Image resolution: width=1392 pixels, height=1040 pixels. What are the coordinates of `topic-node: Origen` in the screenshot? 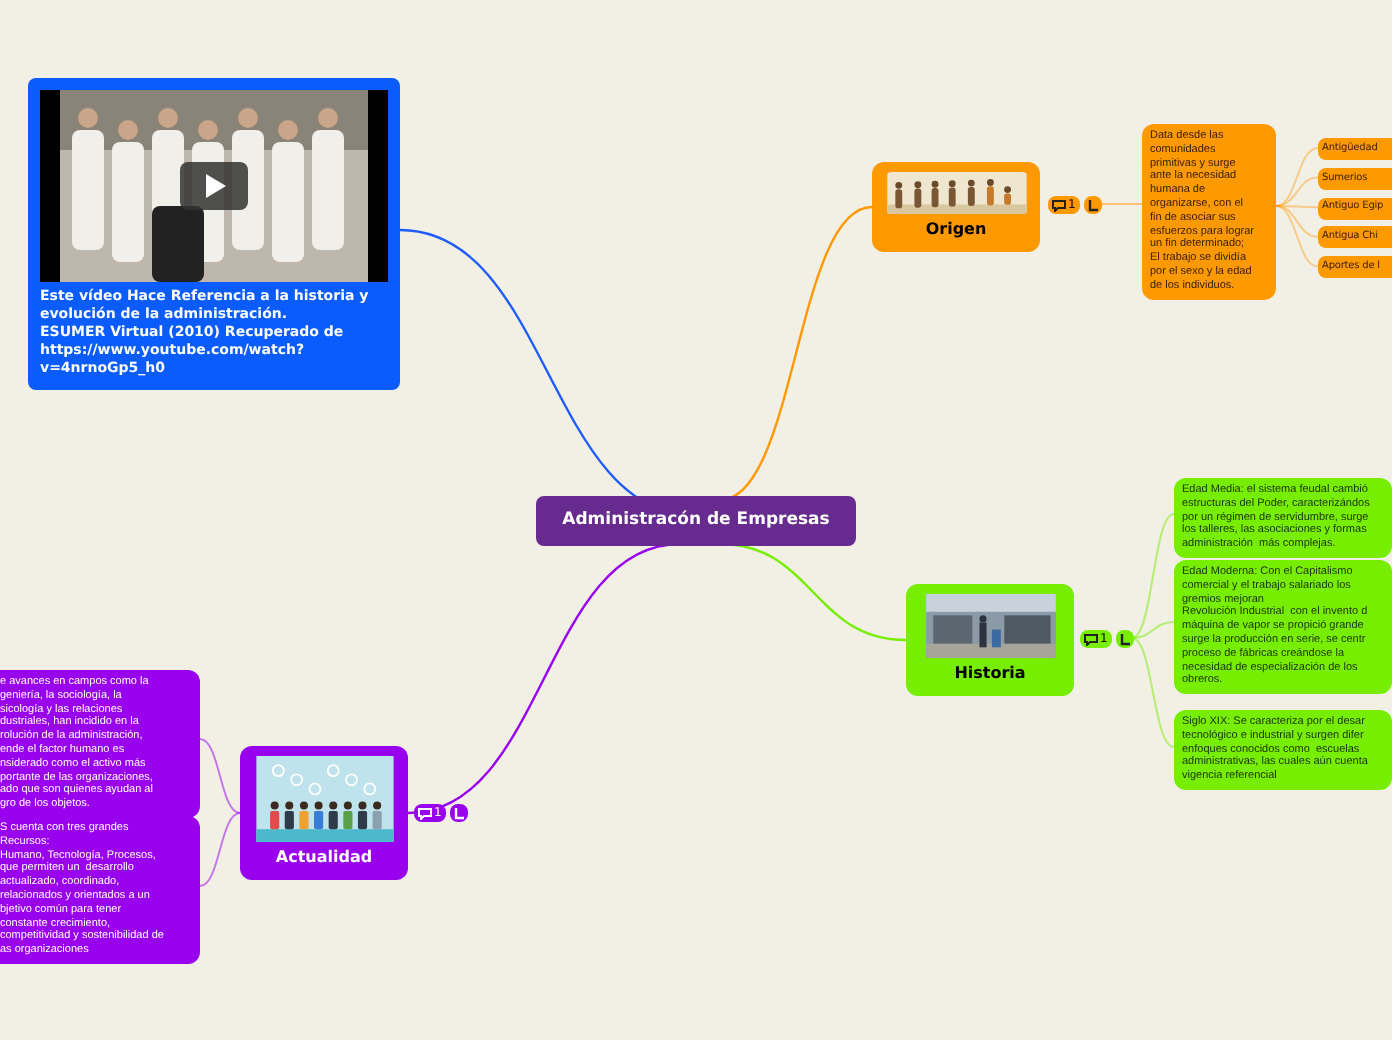 It's located at (956, 207).